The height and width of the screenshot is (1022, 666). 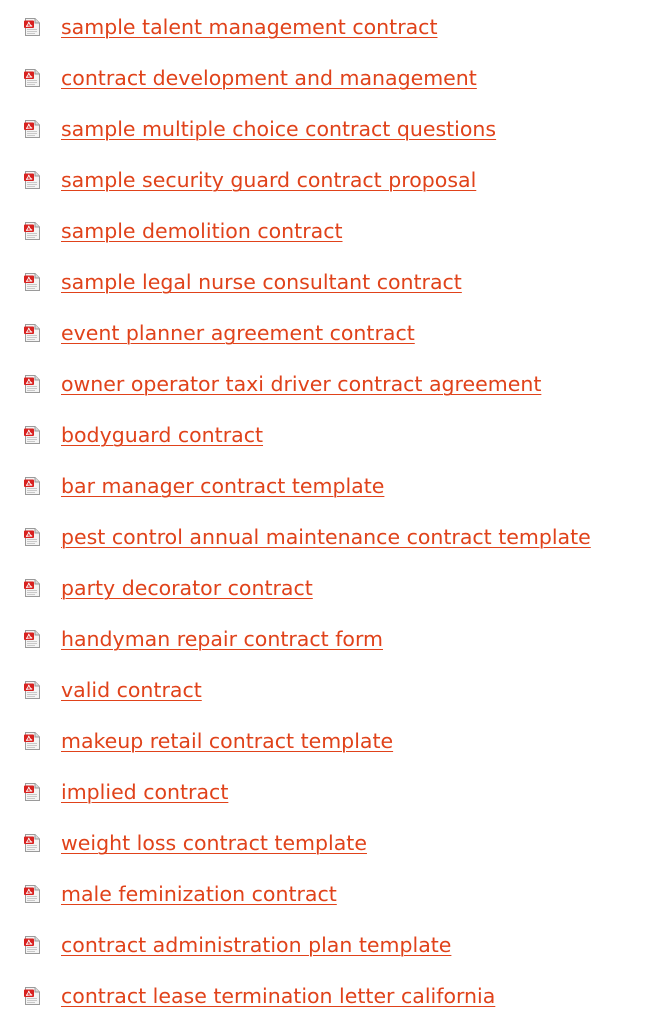 What do you see at coordinates (199, 894) in the screenshot?
I see `document-link: male feminization contract` at bounding box center [199, 894].